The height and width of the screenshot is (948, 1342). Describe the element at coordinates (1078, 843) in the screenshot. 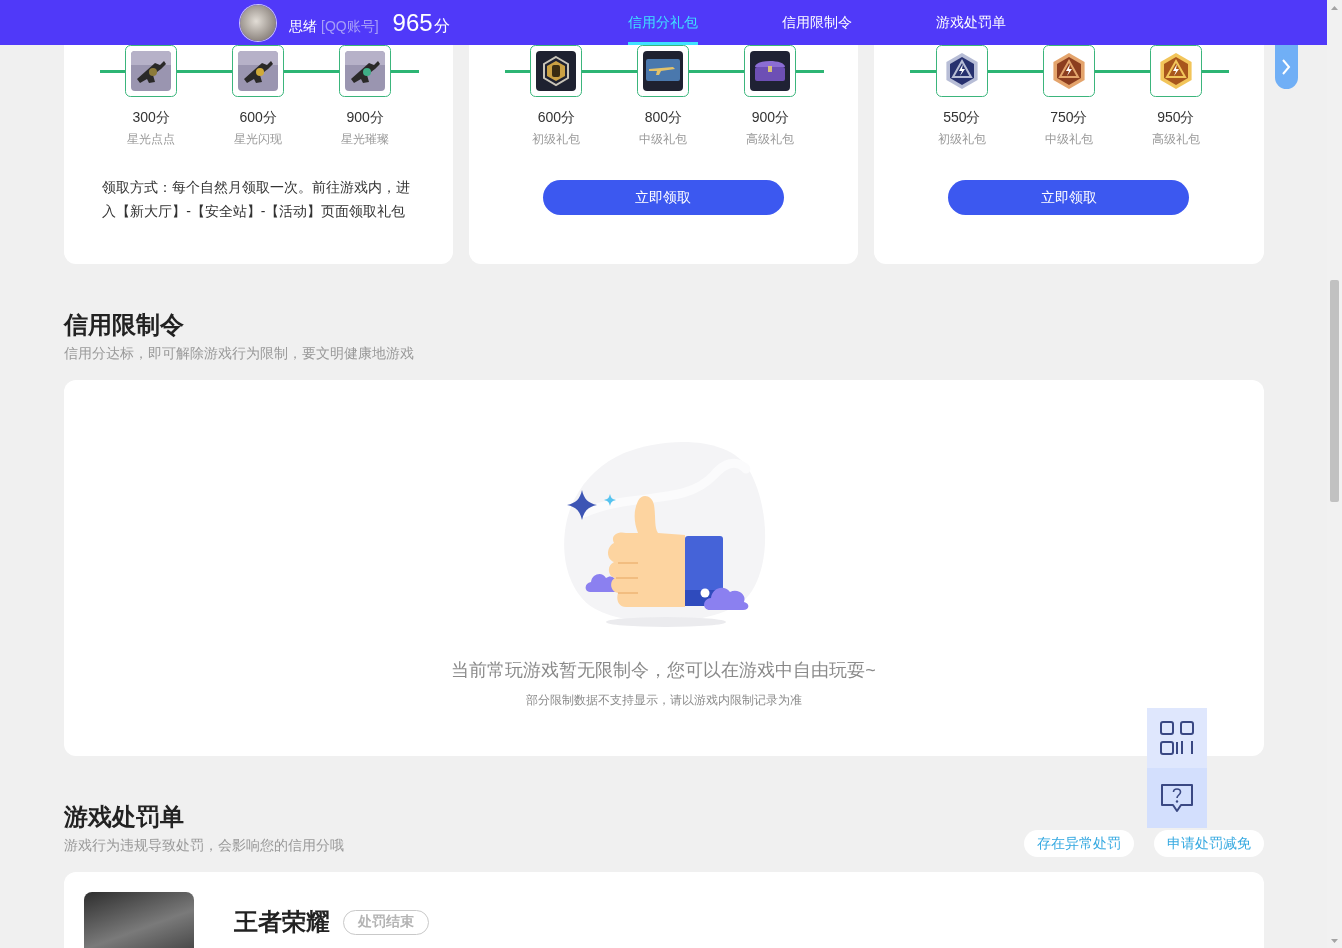

I see `action-button: 存在异常处罚` at that location.